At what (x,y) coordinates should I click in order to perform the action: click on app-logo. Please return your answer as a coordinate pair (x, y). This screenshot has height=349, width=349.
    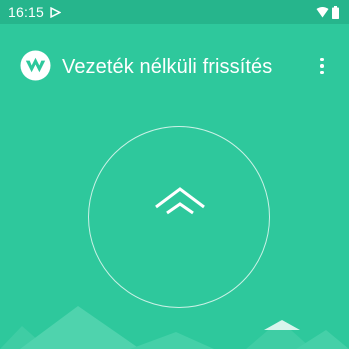
    Looking at the image, I should click on (35, 65).